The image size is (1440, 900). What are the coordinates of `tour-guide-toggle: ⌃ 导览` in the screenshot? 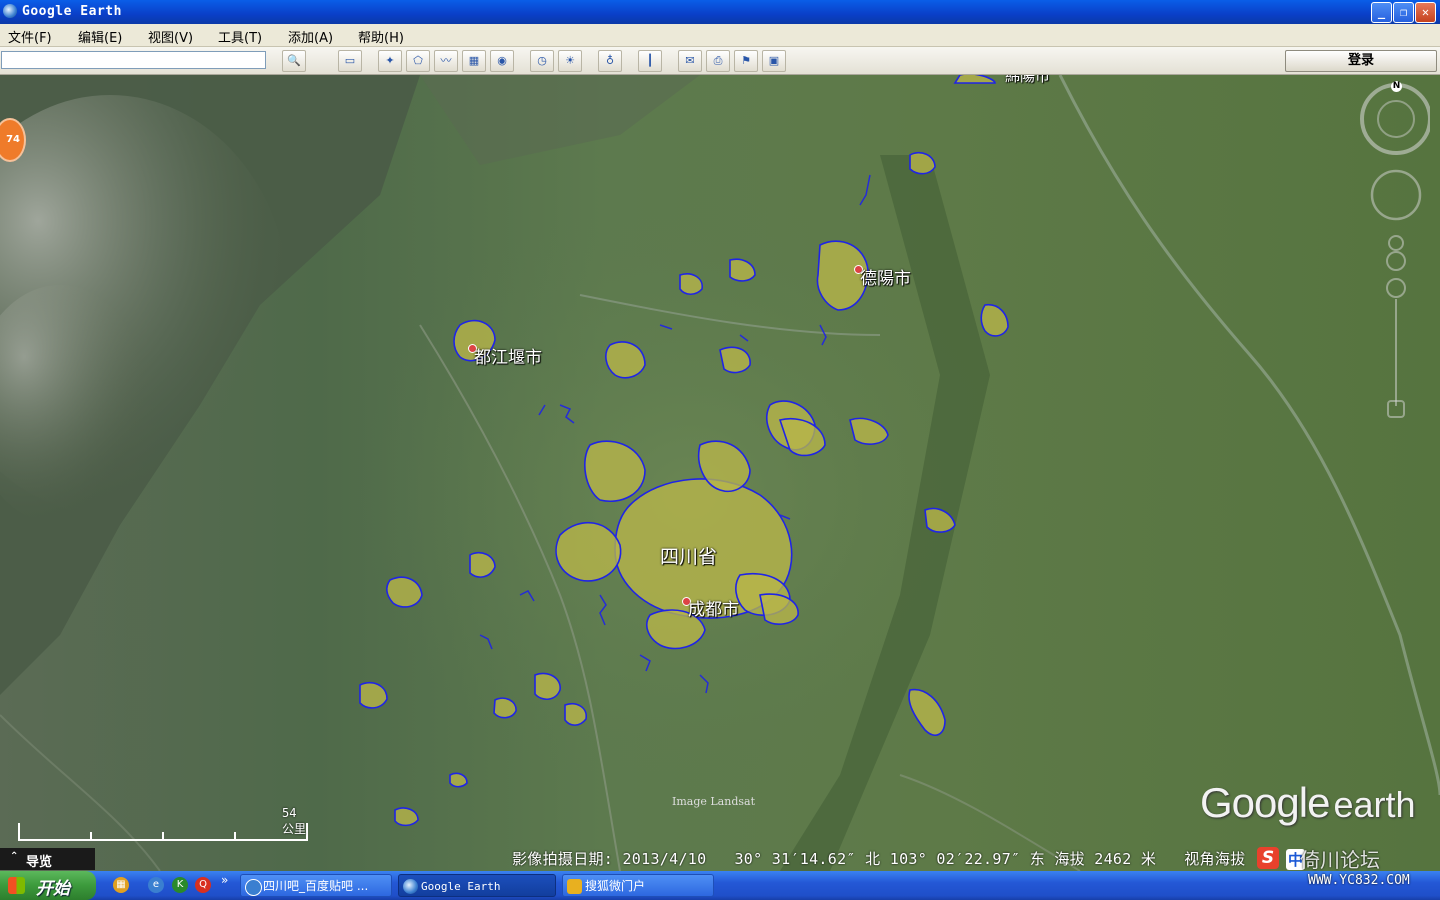 It's located at (47, 859).